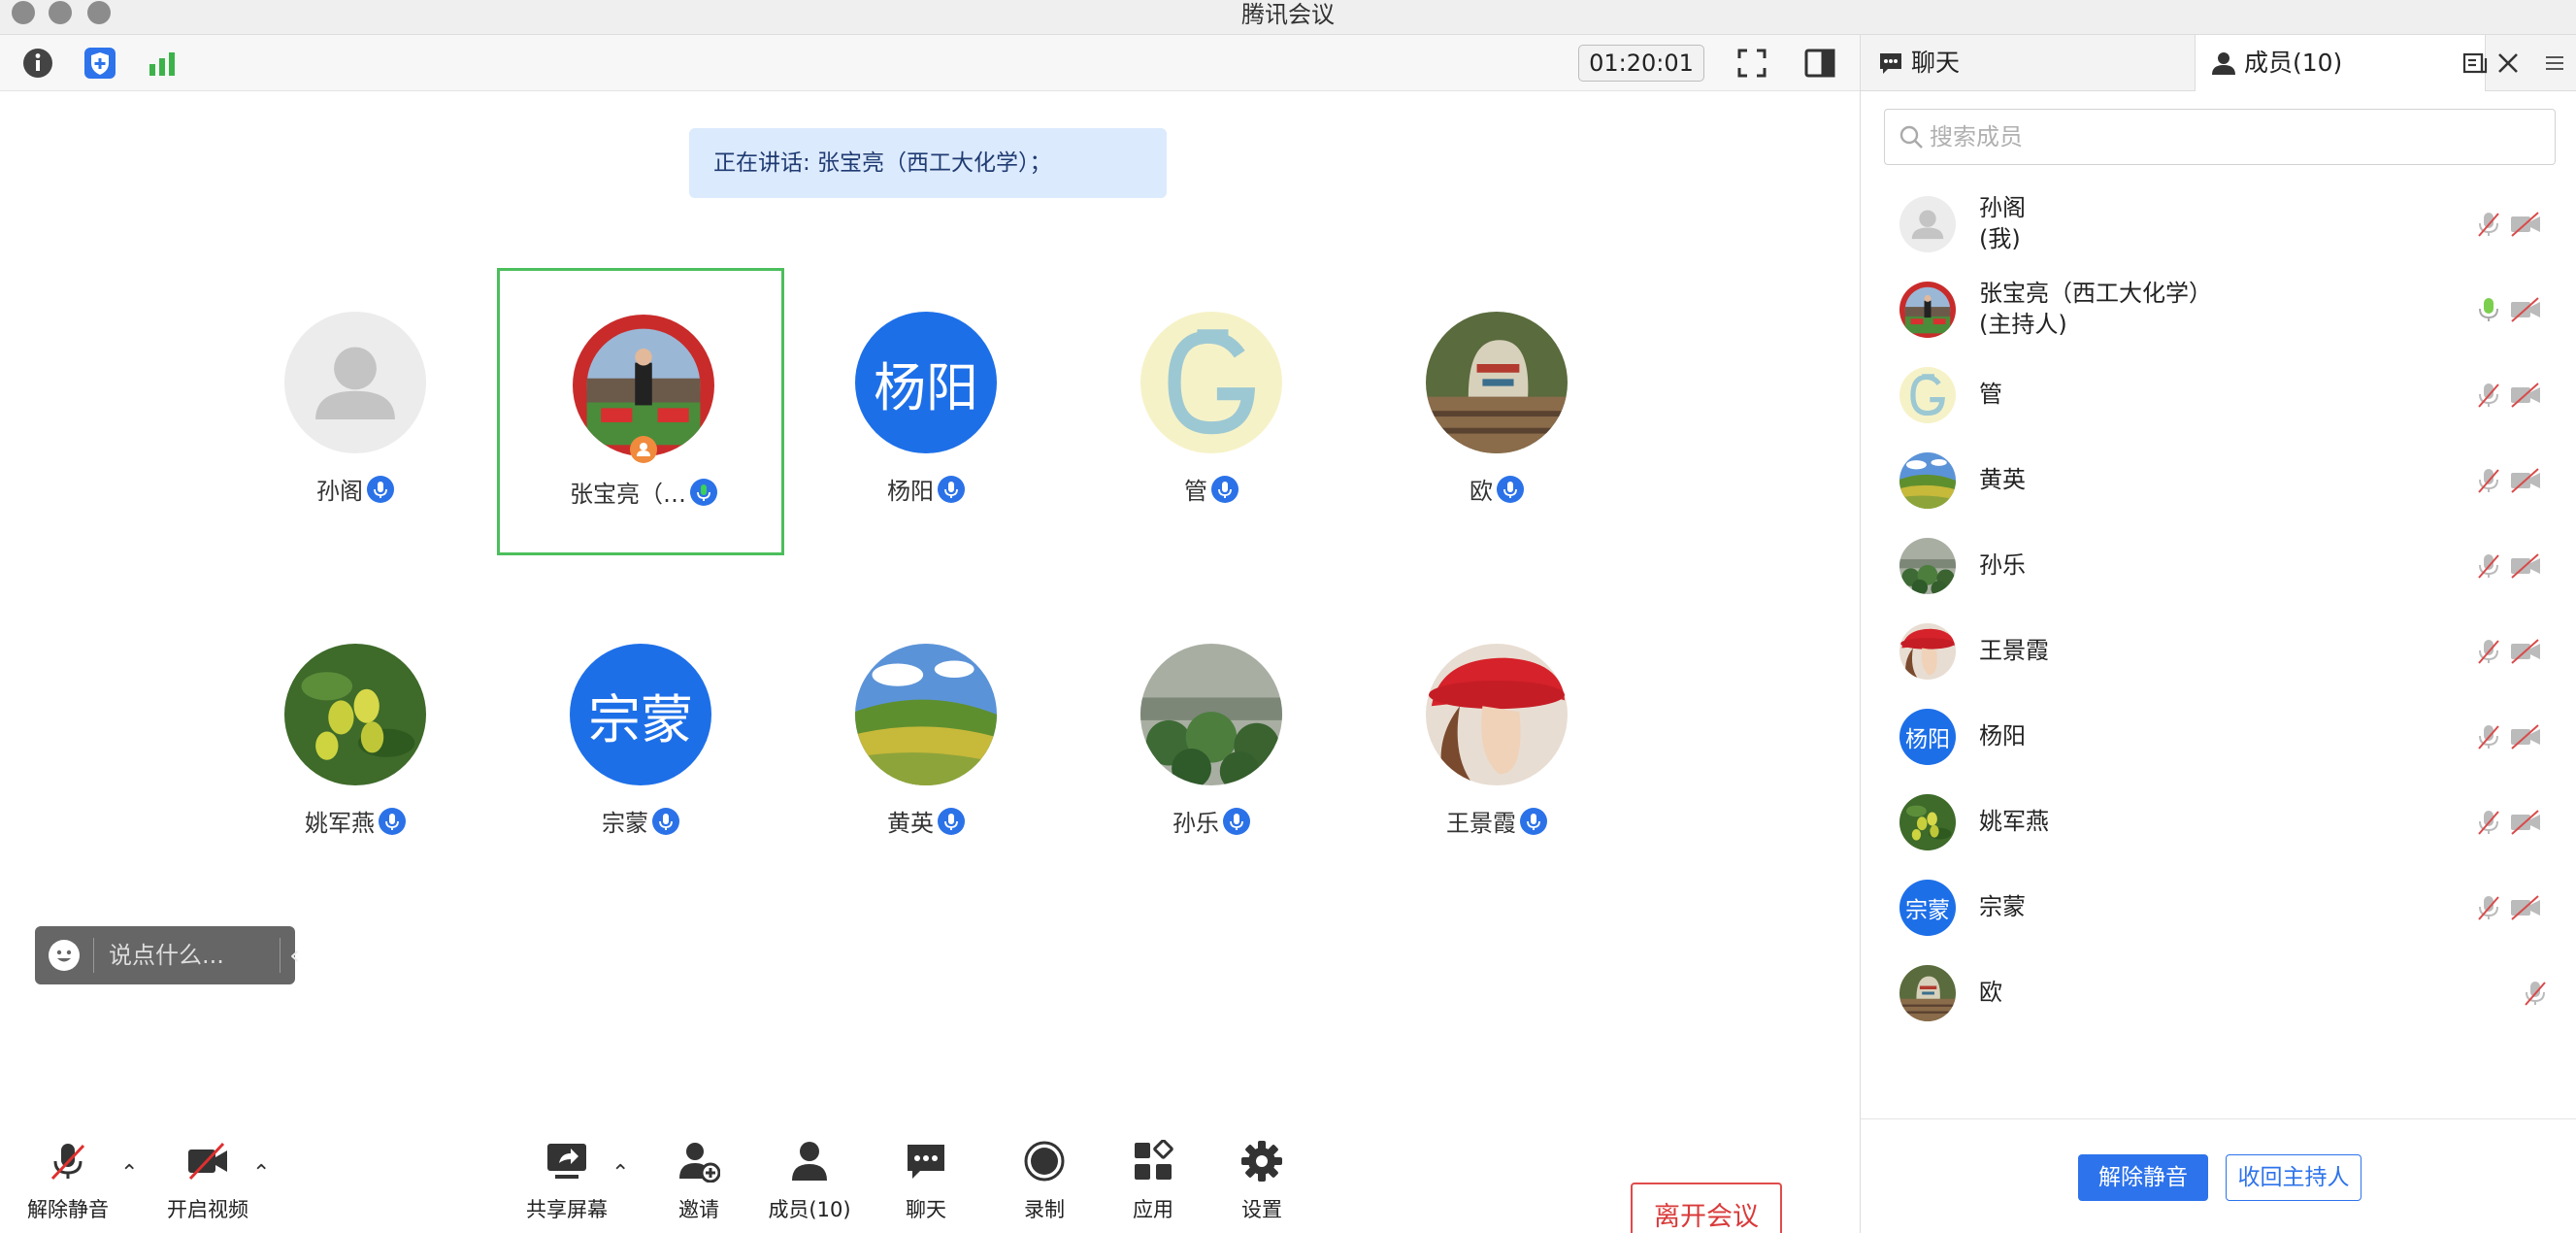  I want to click on chat-bubble-icon, so click(926, 1162).